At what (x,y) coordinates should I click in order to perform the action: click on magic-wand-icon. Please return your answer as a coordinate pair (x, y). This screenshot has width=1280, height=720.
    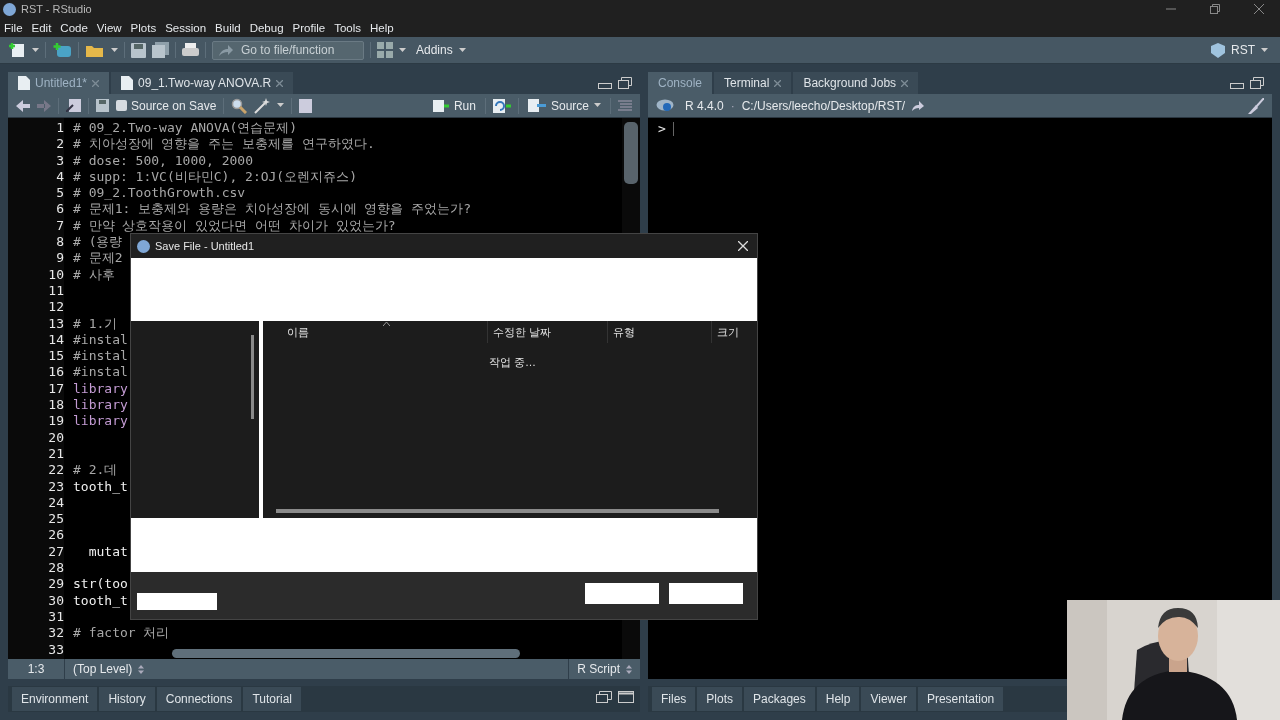
    Looking at the image, I should click on (262, 105).